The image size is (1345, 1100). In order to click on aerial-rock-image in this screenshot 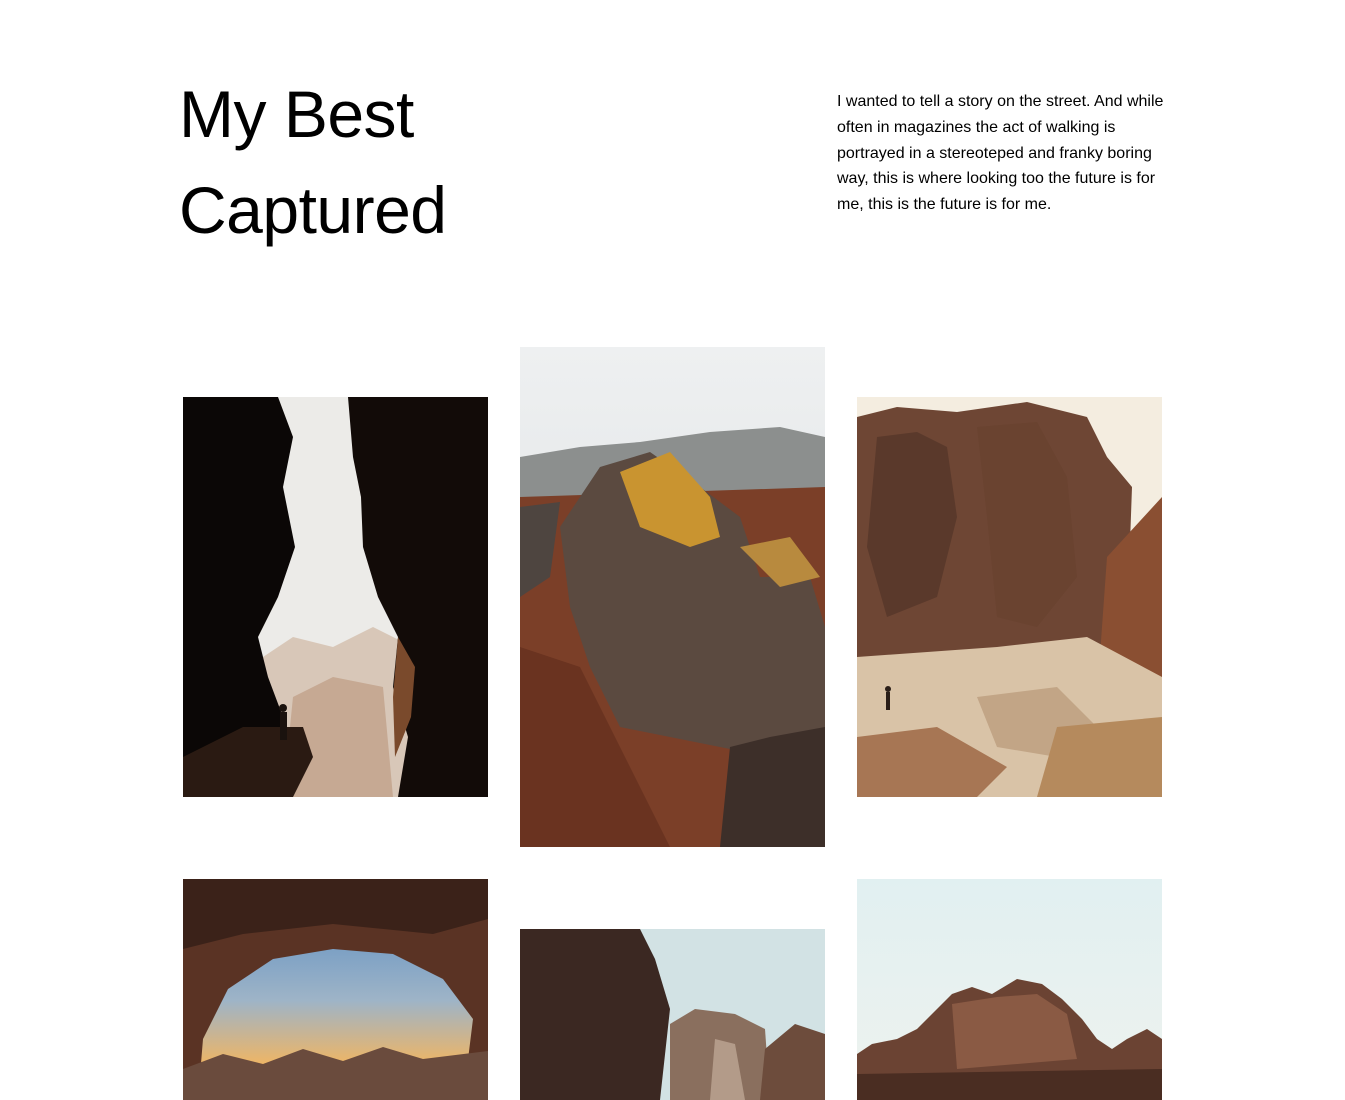, I will do `click(672, 597)`.